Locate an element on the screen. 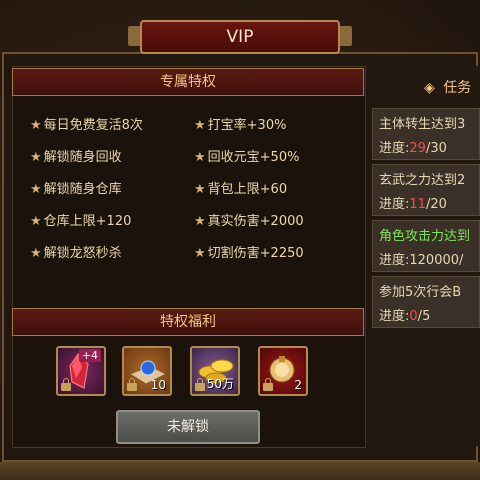 The image size is (480, 480). privilege-item: ★ 仓库上限+120 is located at coordinates (80, 219).